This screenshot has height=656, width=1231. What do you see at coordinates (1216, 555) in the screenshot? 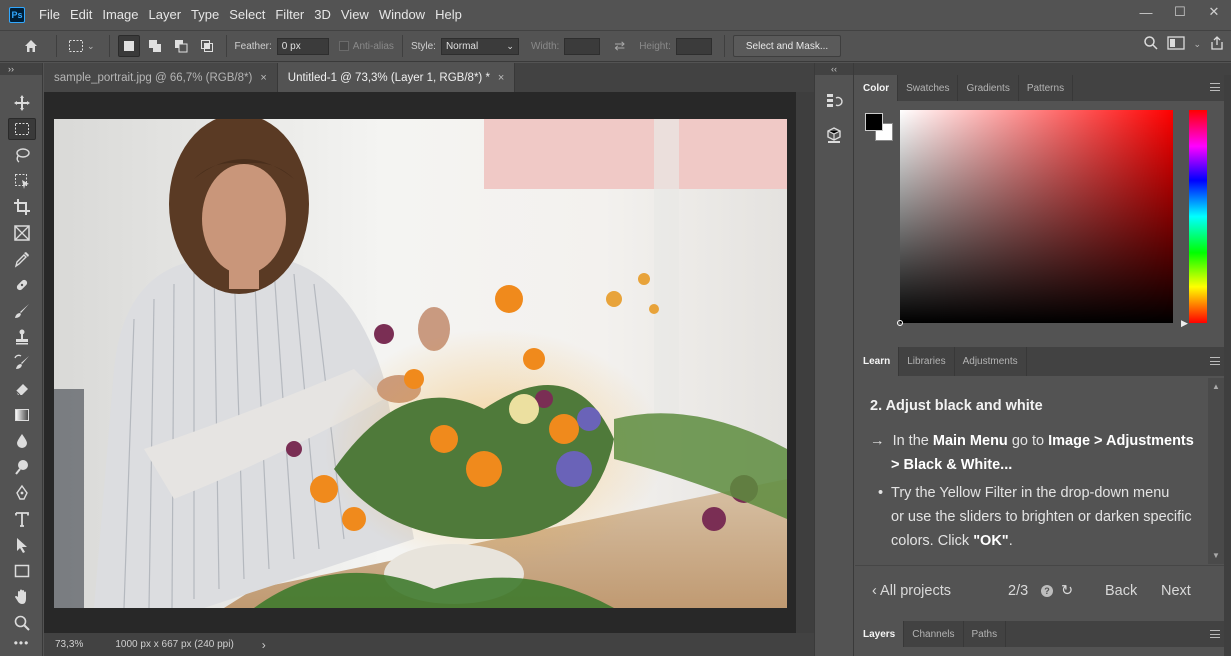
I see `chevron-down-icon: ▼` at bounding box center [1216, 555].